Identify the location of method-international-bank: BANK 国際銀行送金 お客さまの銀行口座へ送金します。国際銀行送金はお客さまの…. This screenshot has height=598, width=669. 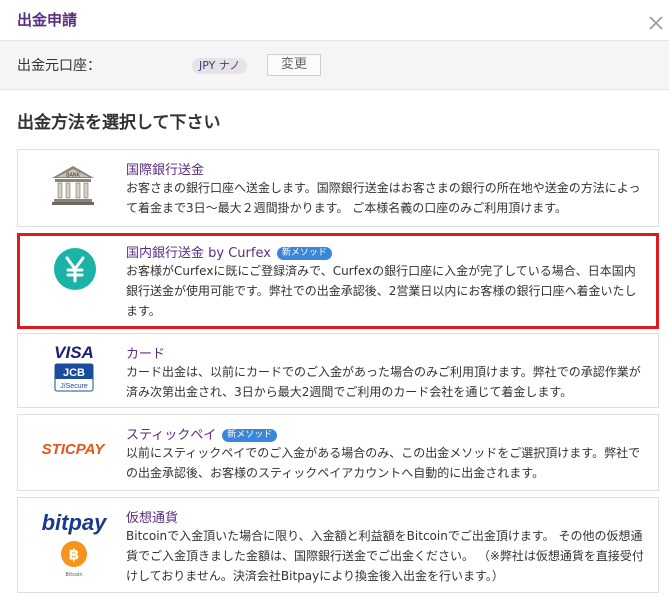
(338, 188).